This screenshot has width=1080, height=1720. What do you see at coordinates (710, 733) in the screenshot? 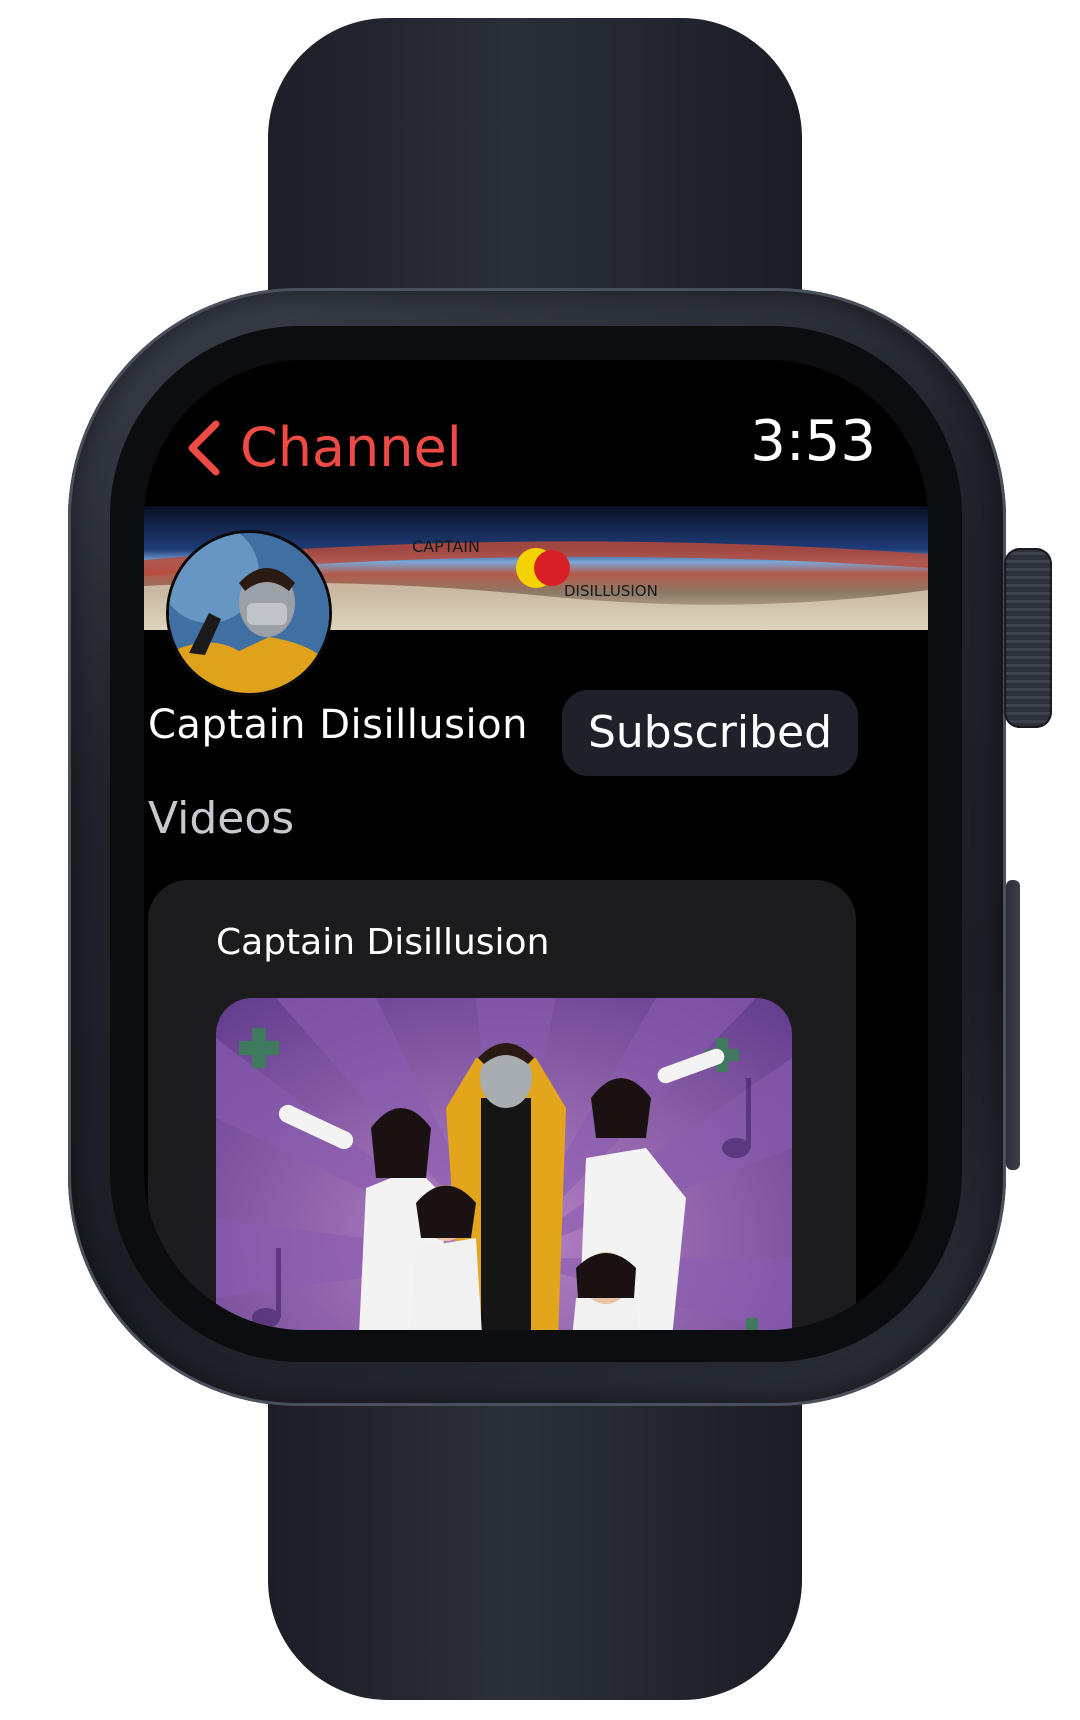
I see `subscribe-button: Subscribed` at bounding box center [710, 733].